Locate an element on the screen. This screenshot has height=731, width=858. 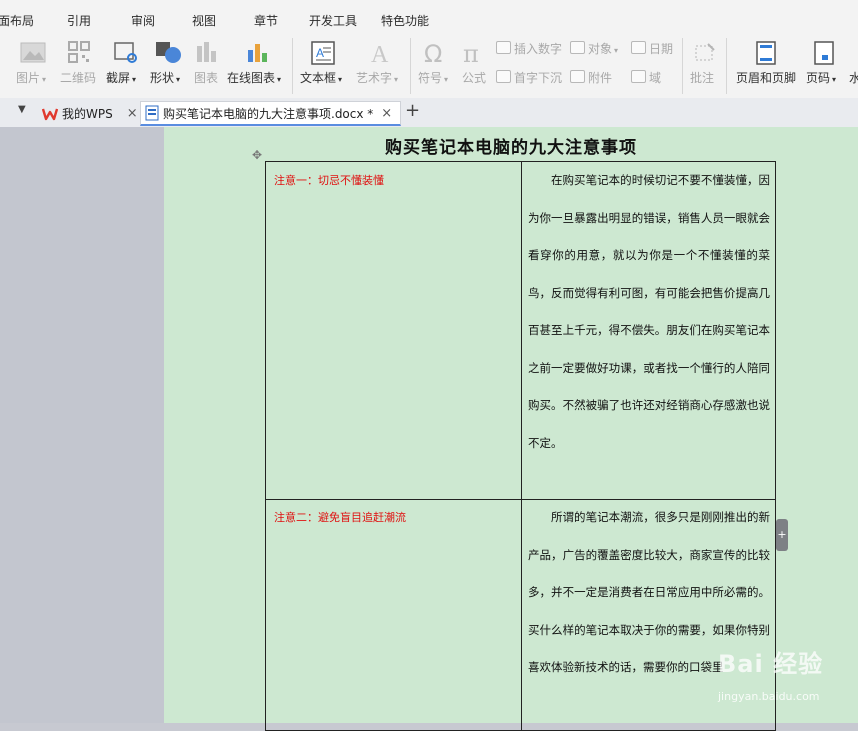
field-button: 域 is located at coordinates (646, 77).